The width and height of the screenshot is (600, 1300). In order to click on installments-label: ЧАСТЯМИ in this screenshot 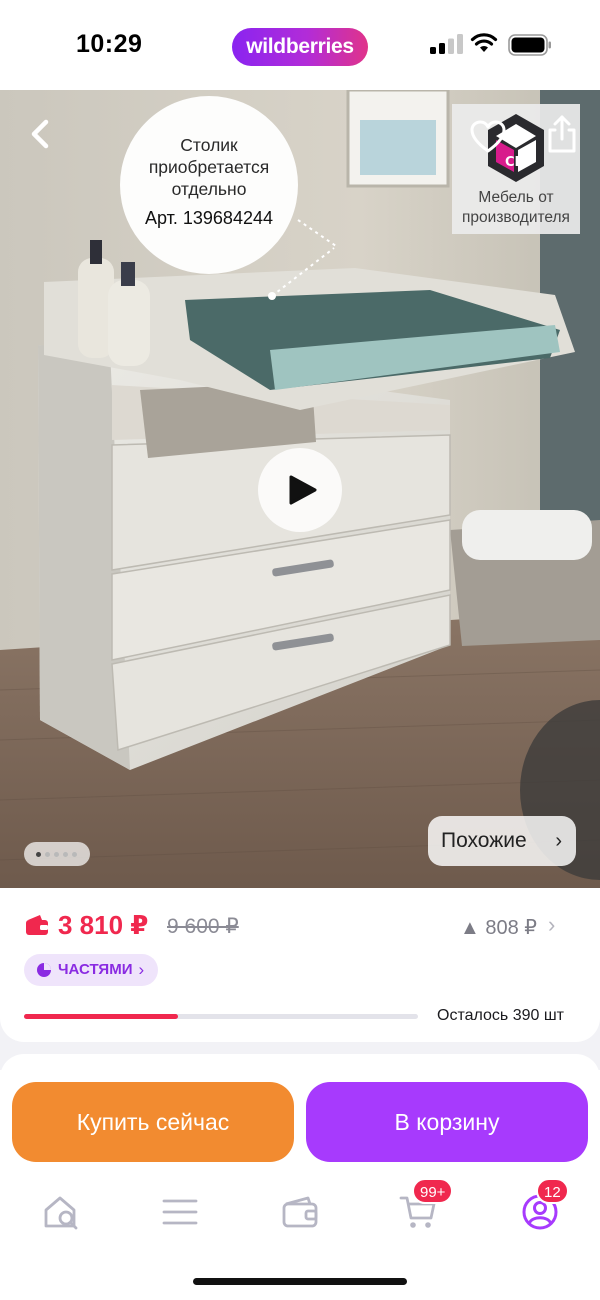, I will do `click(95, 969)`.